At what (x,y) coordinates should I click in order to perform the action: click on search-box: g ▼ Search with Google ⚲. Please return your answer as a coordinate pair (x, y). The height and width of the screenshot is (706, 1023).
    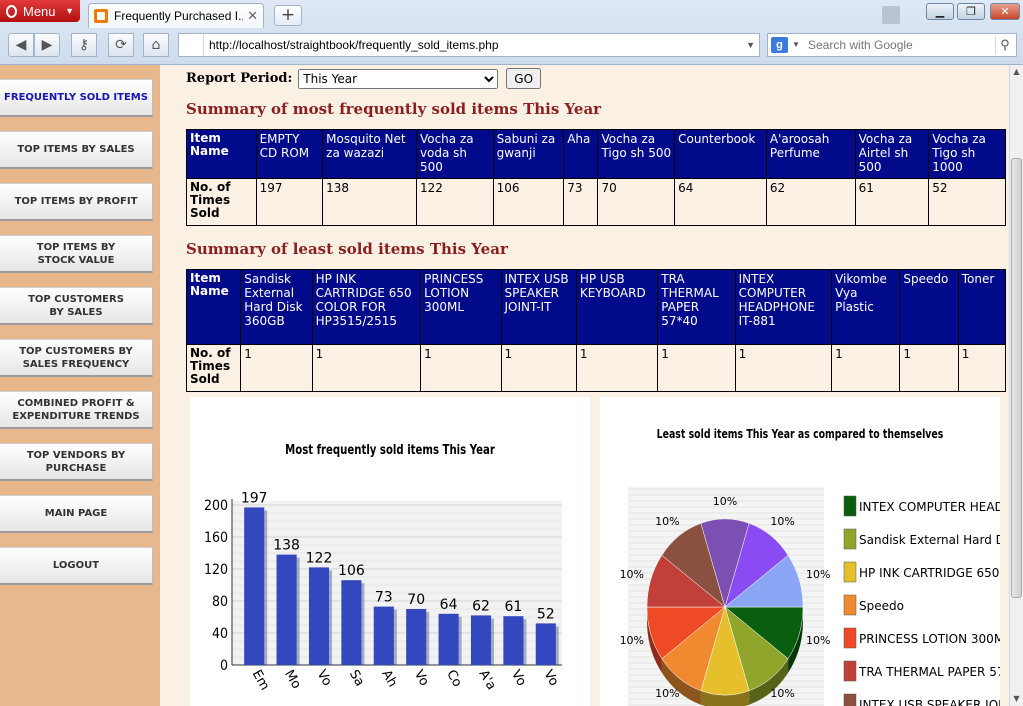
    Looking at the image, I should click on (892, 45).